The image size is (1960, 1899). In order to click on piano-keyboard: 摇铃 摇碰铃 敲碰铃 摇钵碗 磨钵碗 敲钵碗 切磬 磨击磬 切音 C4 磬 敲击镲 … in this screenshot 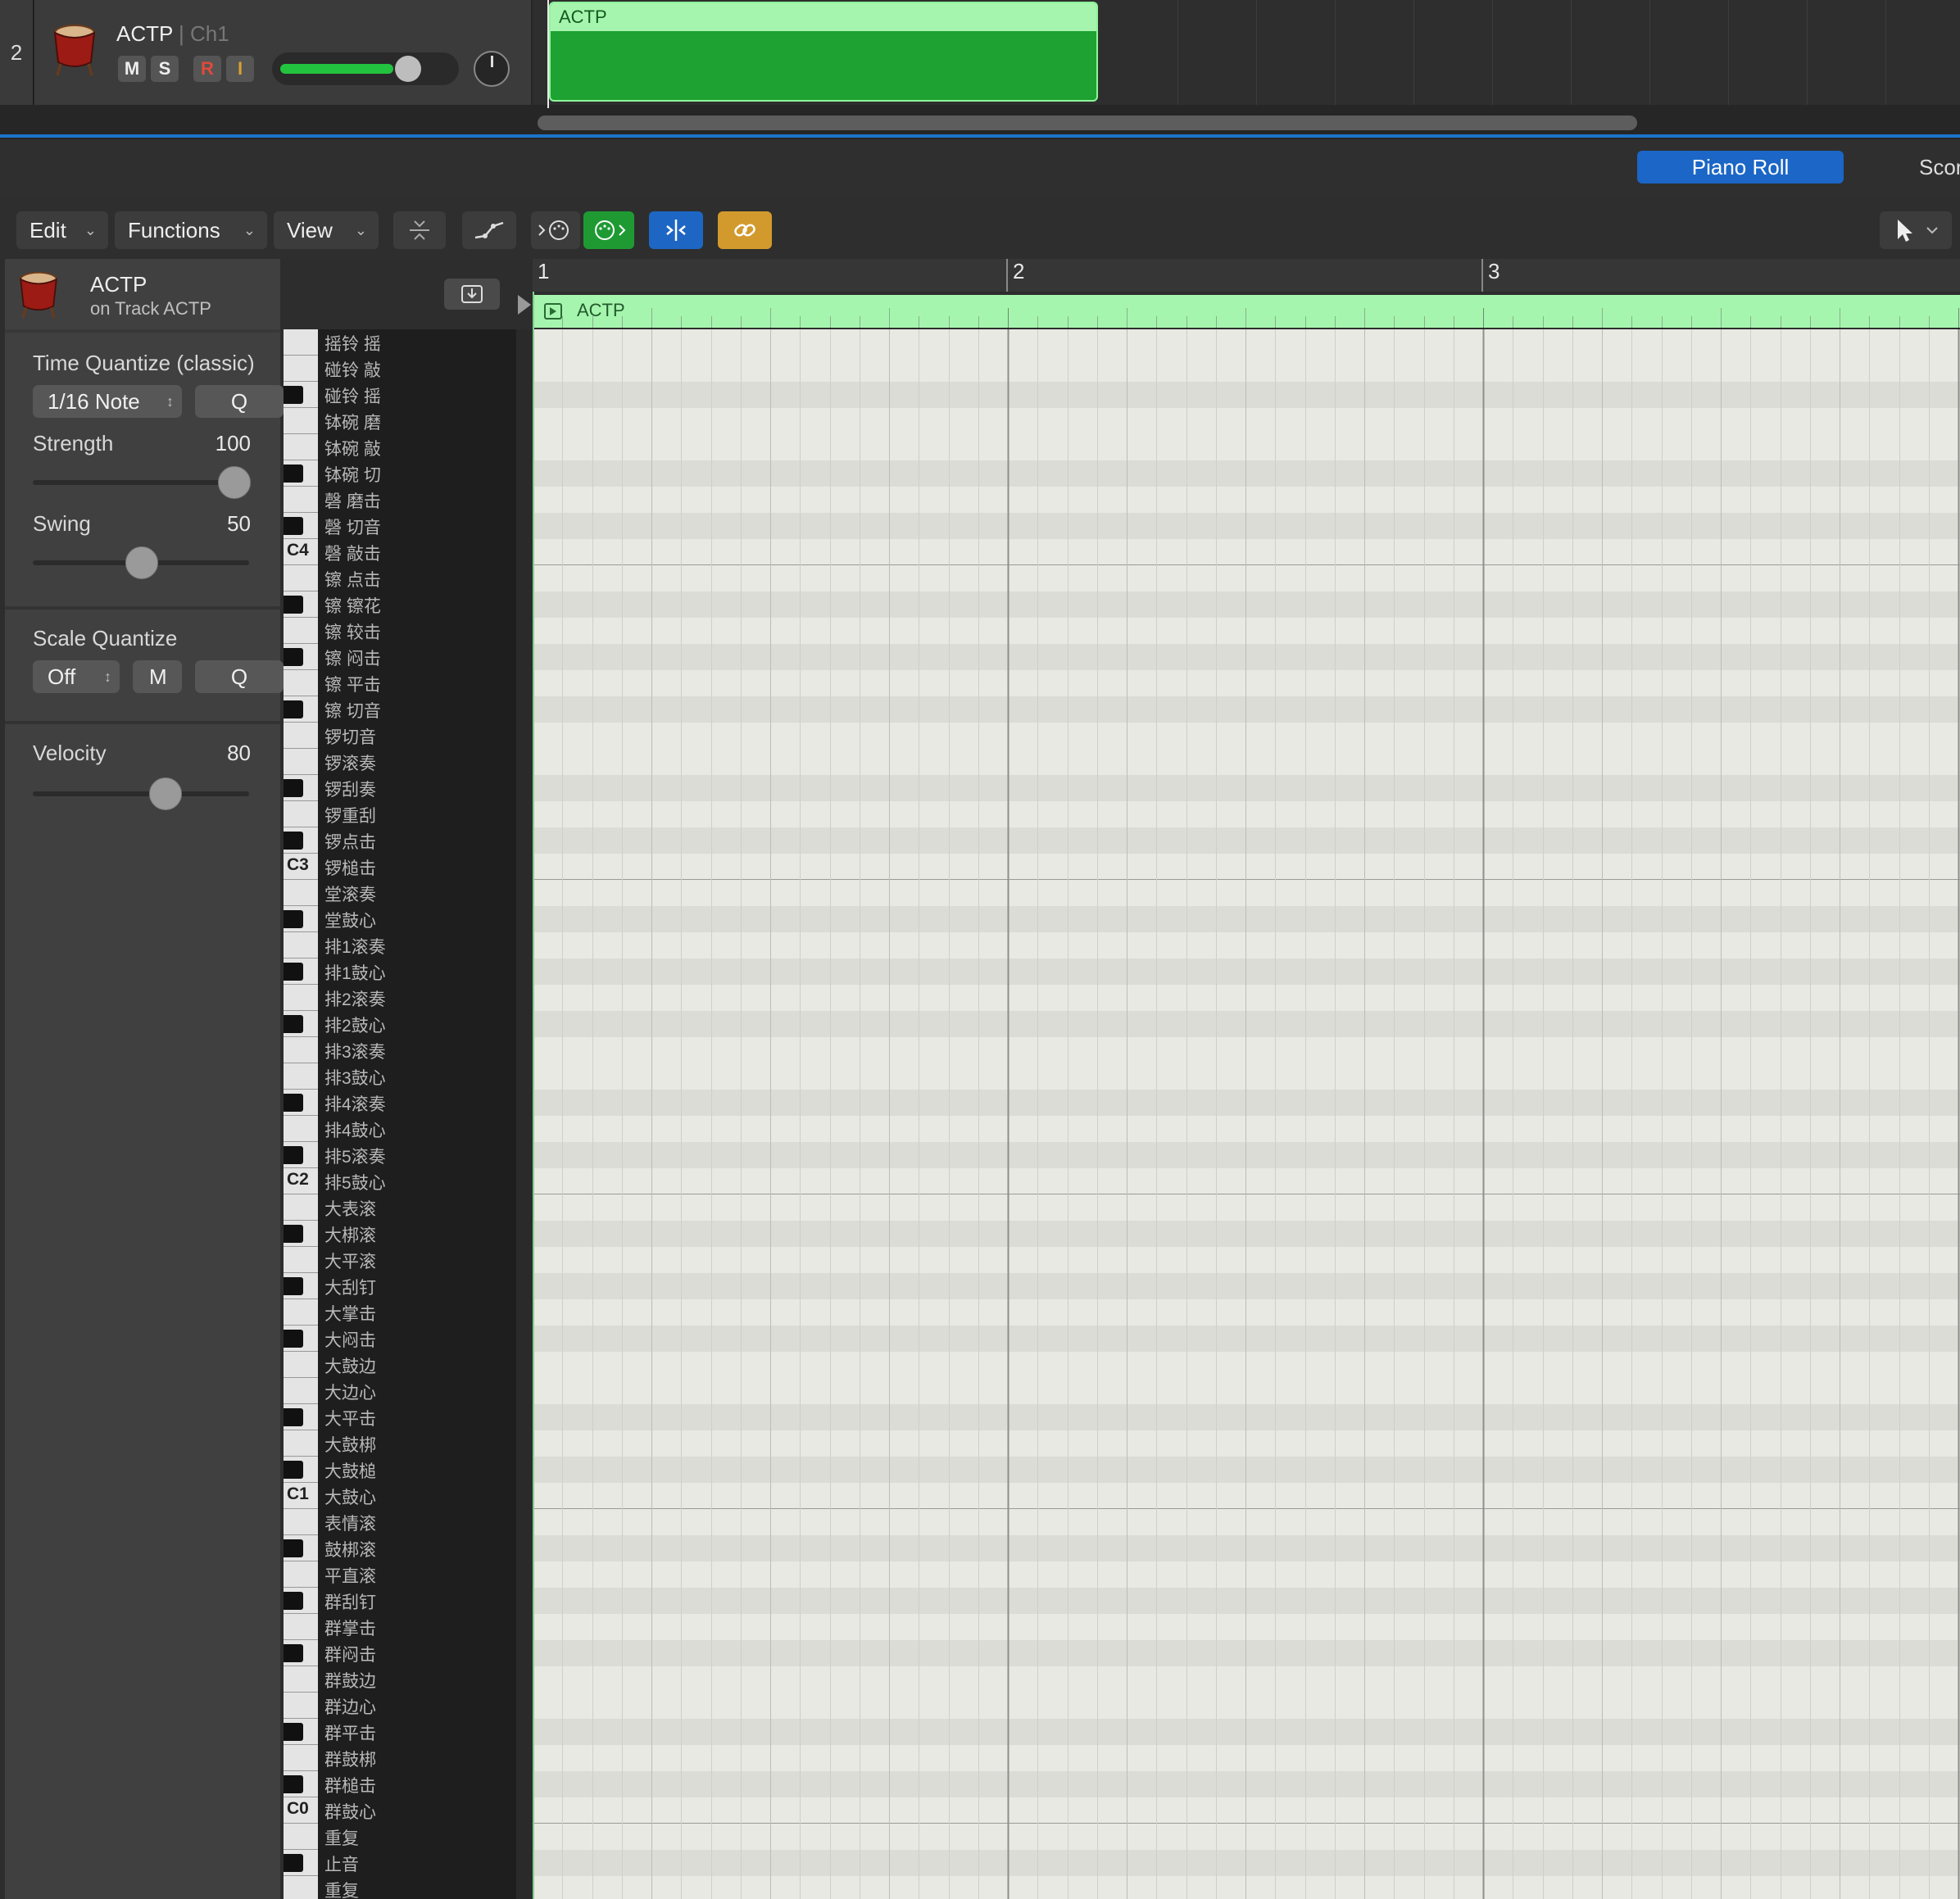, I will do `click(400, 1114)`.